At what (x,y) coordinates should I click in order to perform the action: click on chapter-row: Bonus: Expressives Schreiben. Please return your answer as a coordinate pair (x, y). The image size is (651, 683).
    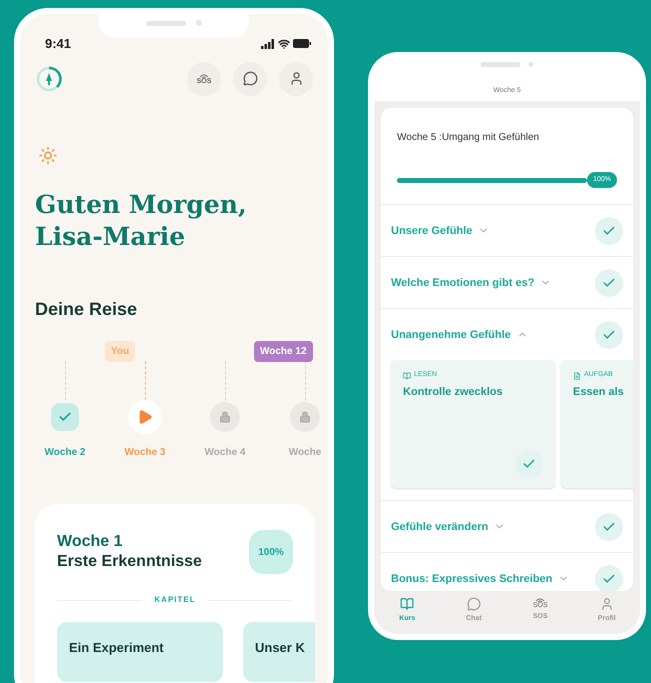
    Looking at the image, I should click on (507, 571).